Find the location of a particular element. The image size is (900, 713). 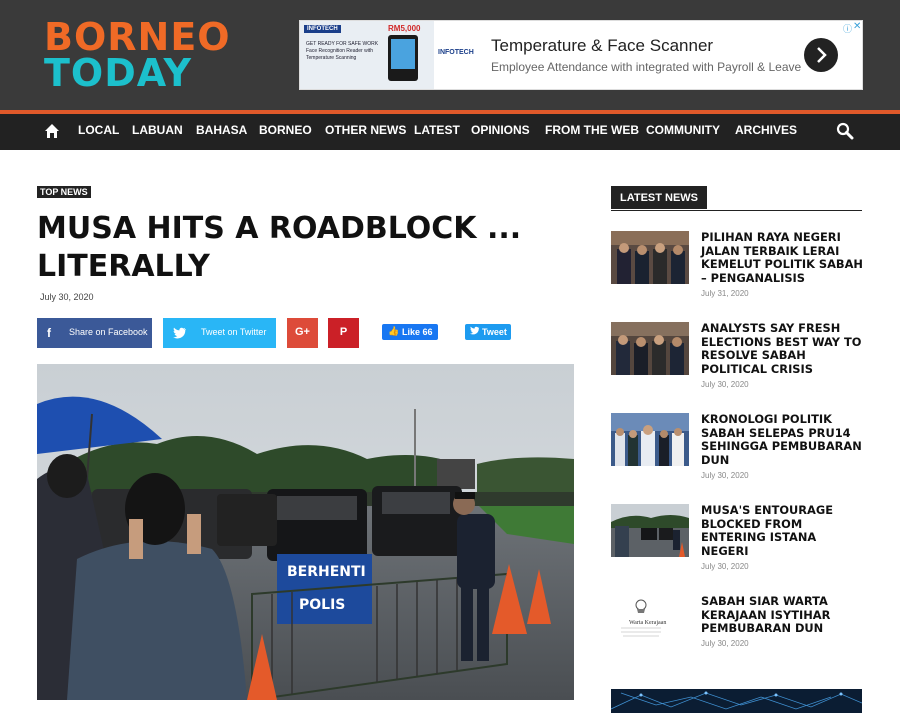

gazette-title-text: Warta Kerajaan is located at coordinates (647, 623).